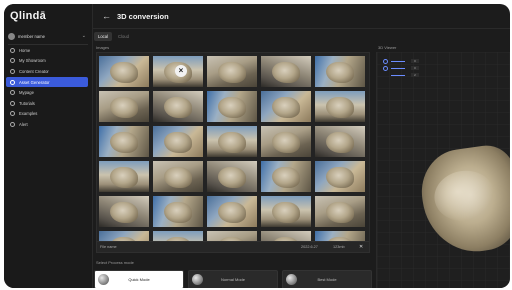  Describe the element at coordinates (47, 103) in the screenshot. I see `sidebar-item-tutorials: Tutorials` at that location.